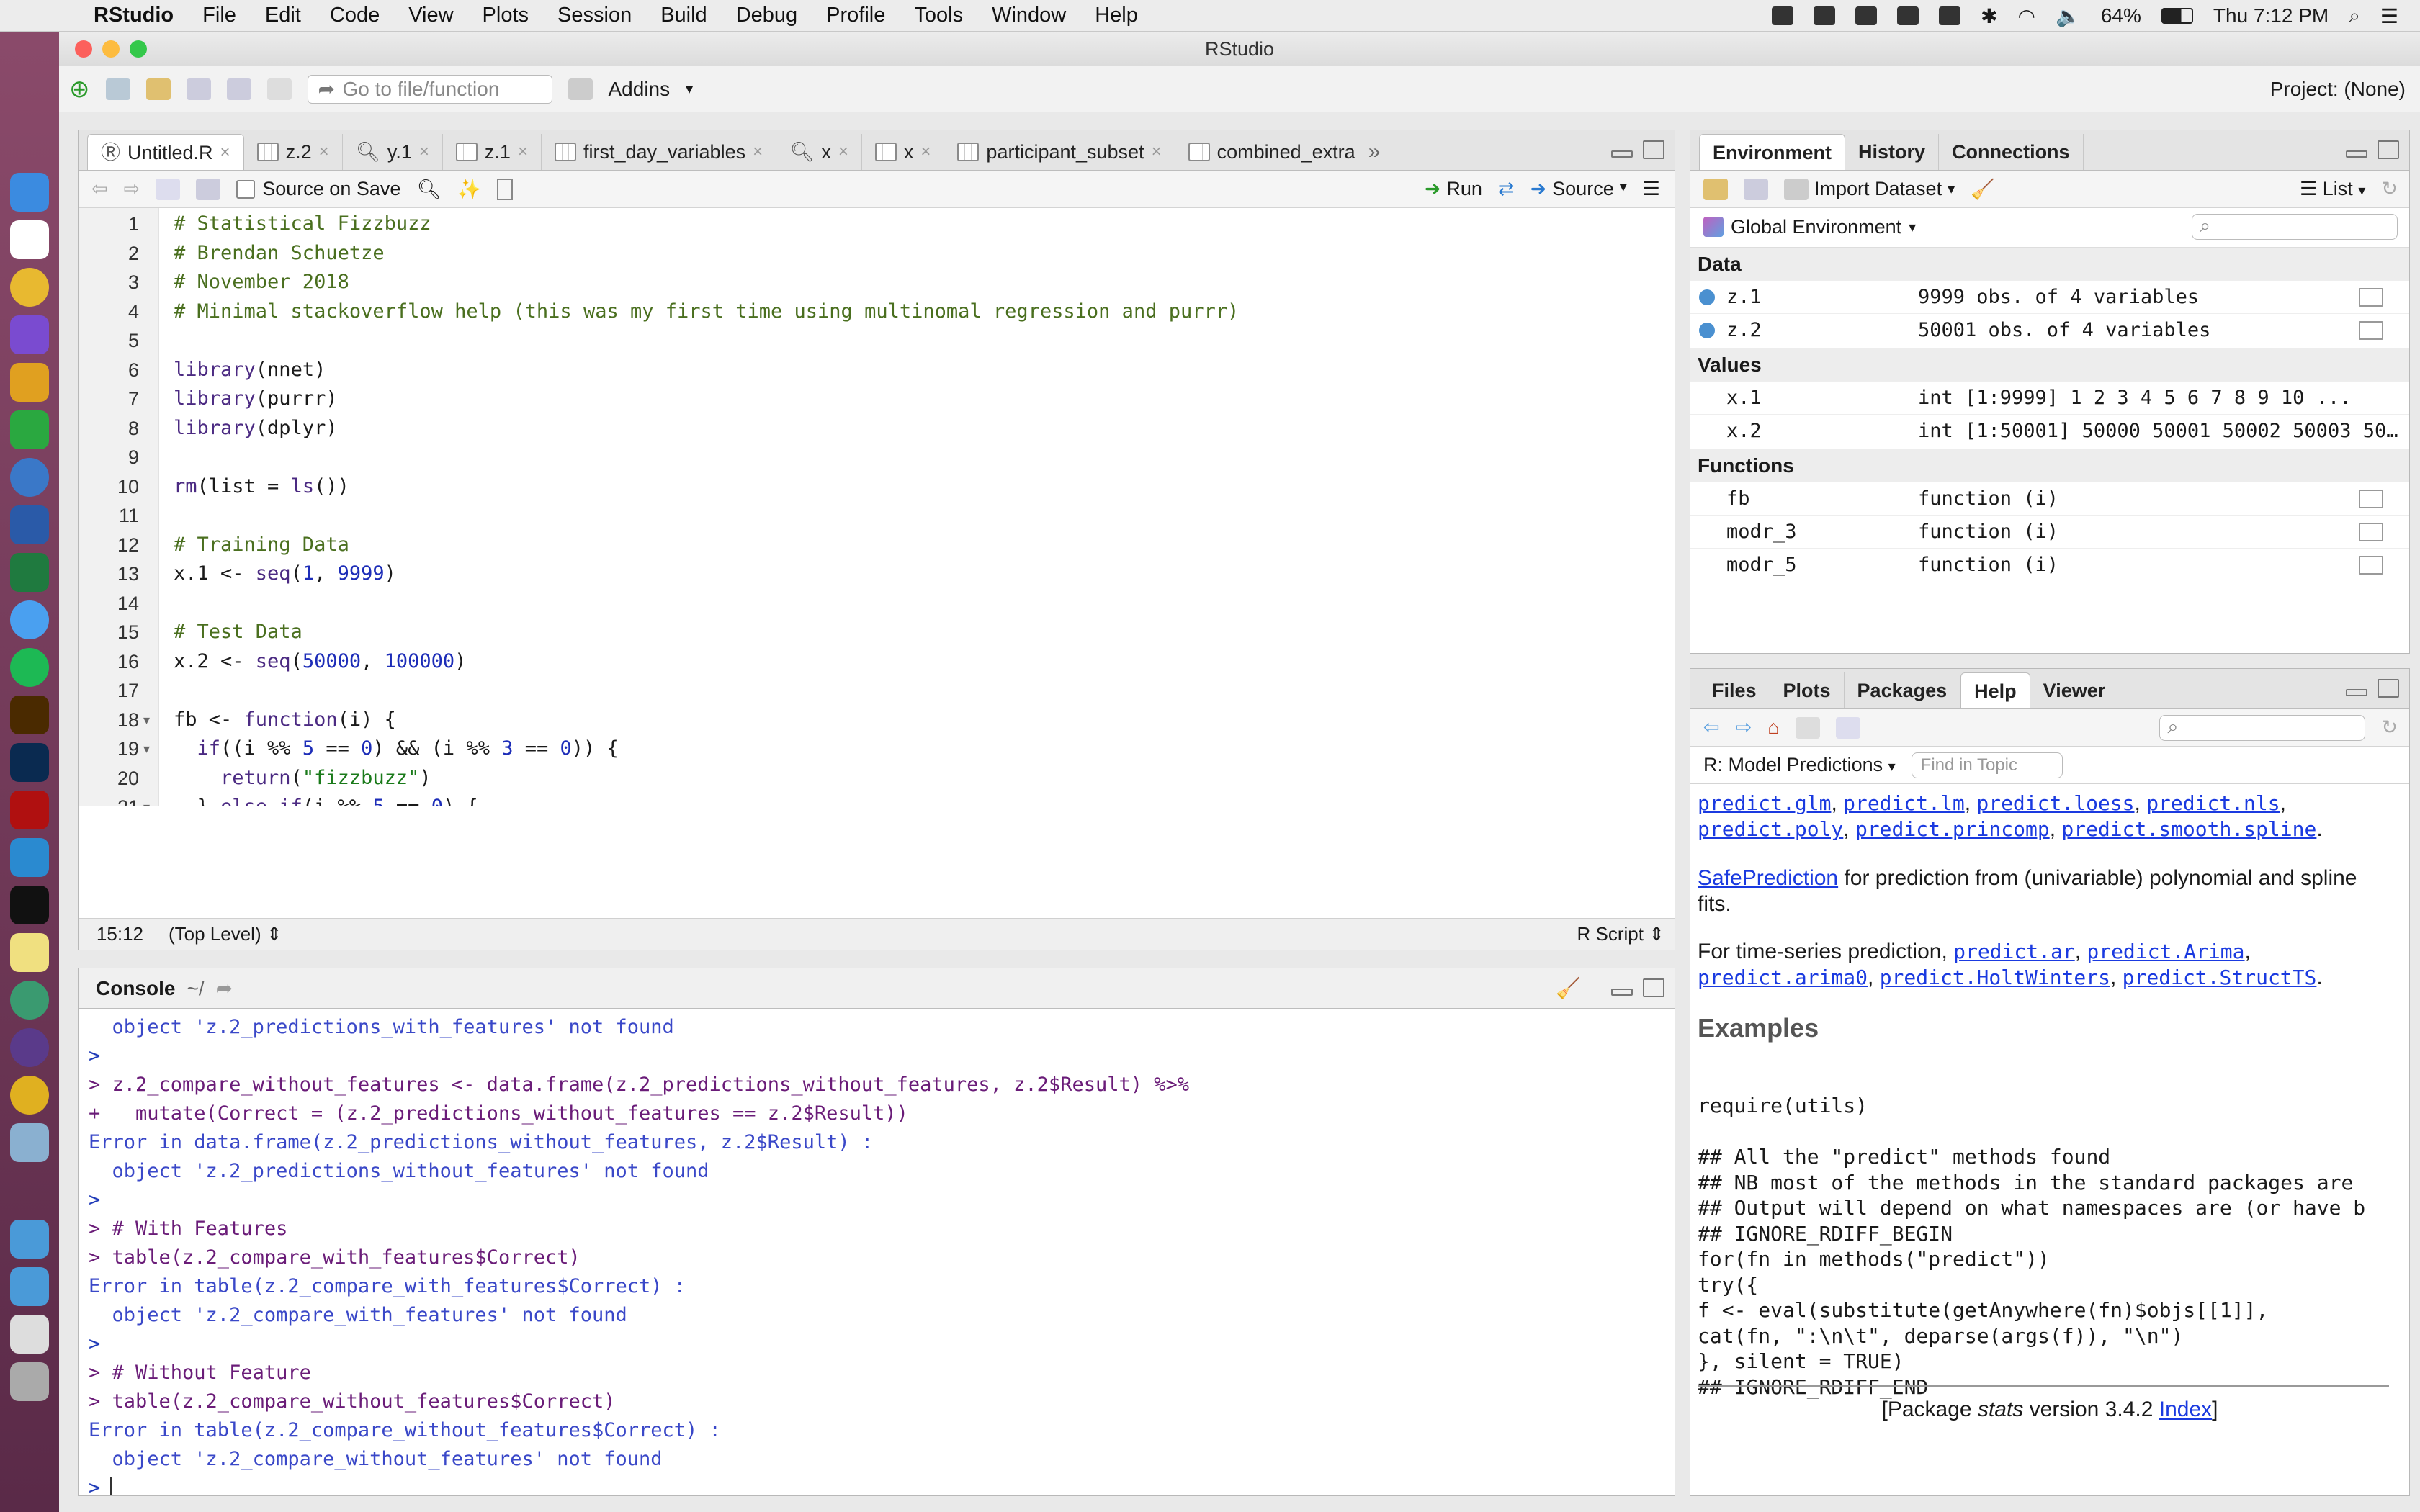  I want to click on zoom-window-button, so click(138, 49).